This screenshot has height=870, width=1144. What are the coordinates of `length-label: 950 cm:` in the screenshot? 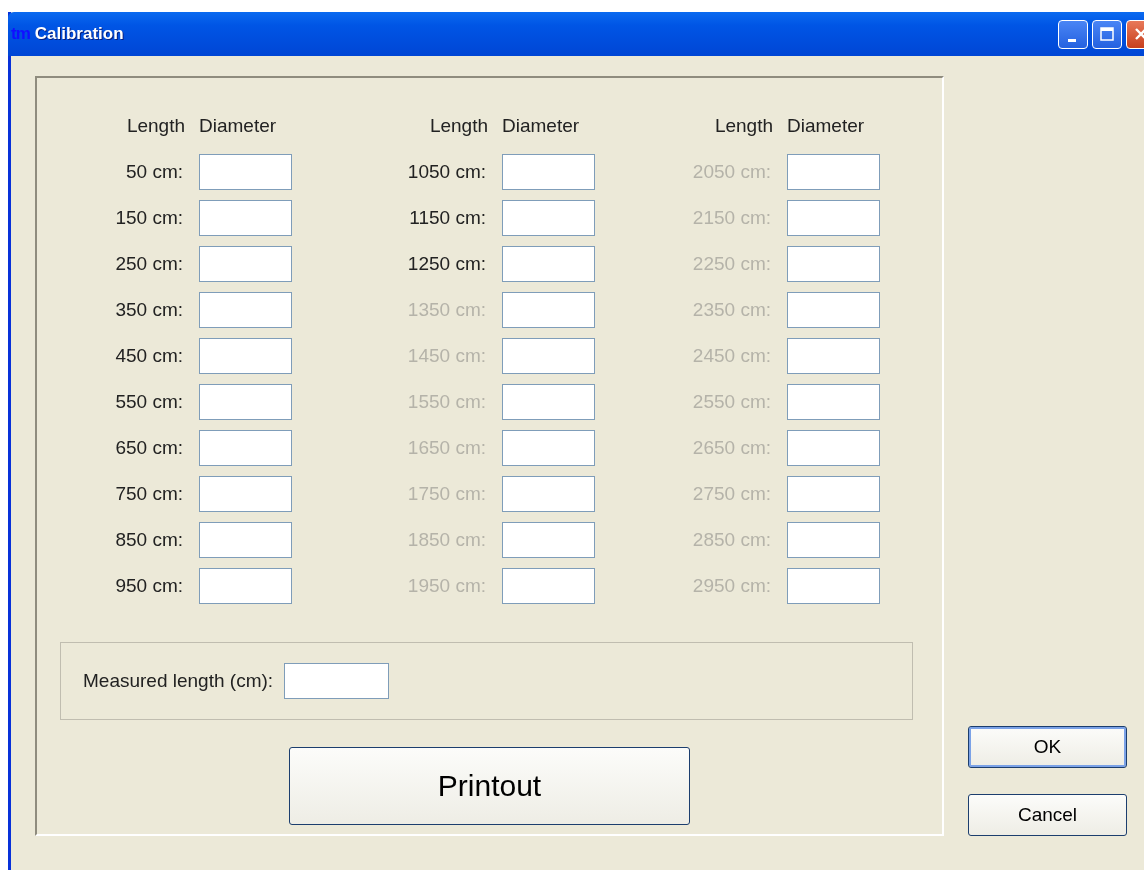 It's located at (149, 586).